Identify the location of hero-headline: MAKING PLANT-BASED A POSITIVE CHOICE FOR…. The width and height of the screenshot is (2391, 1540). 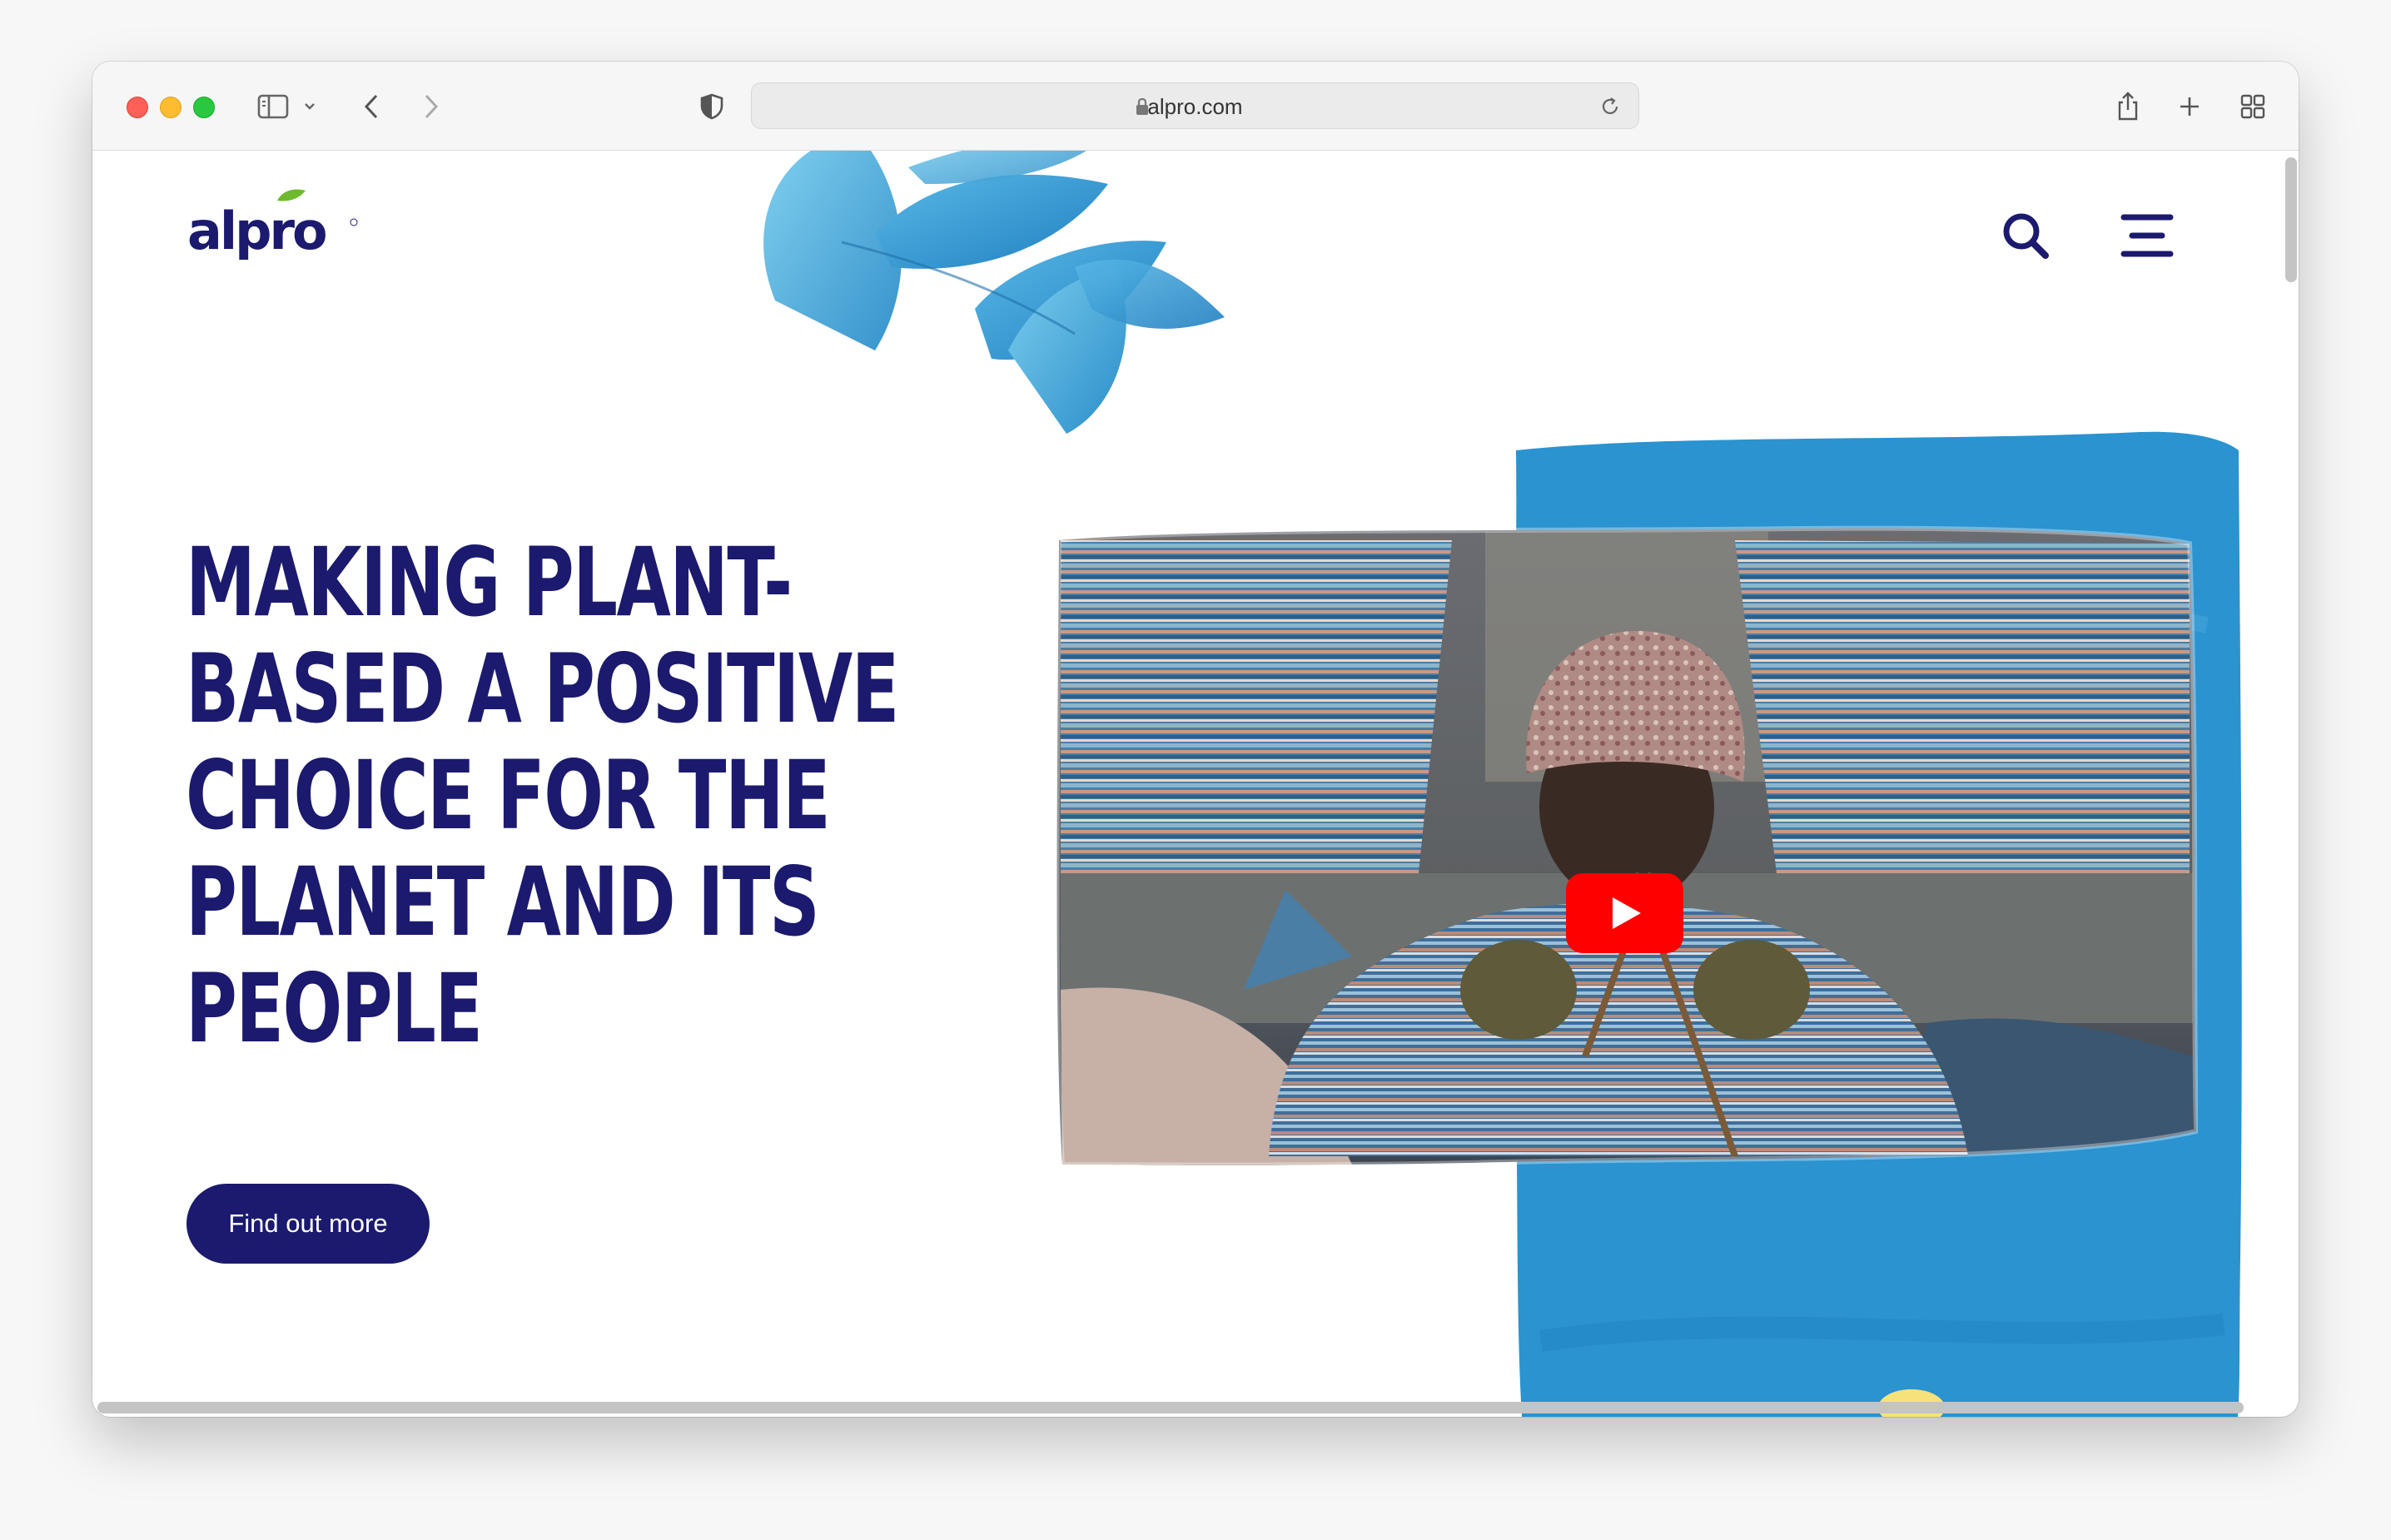
(542, 796).